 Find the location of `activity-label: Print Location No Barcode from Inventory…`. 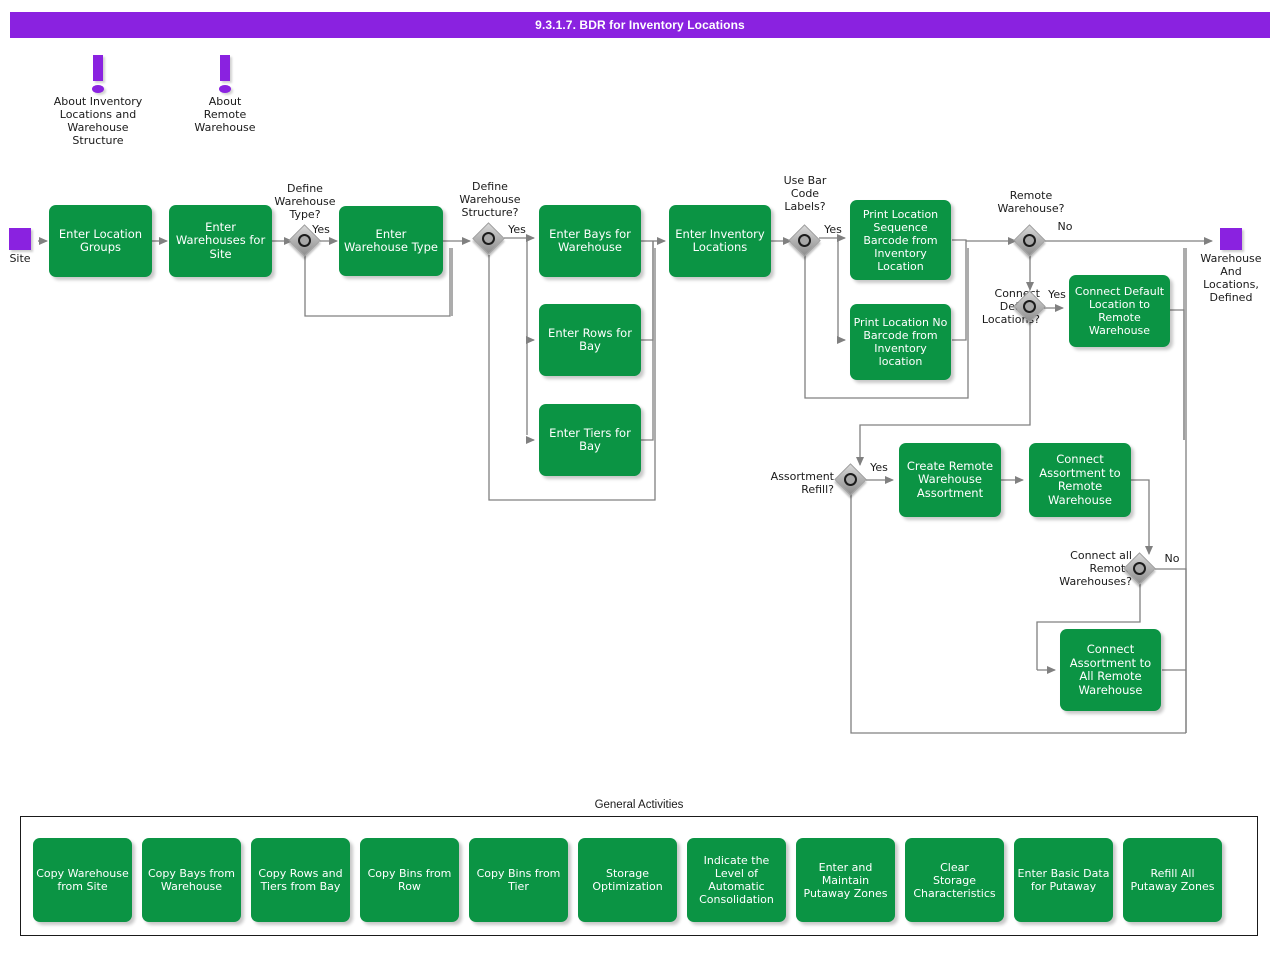

activity-label: Print Location No Barcode from Inventory… is located at coordinates (900, 342).